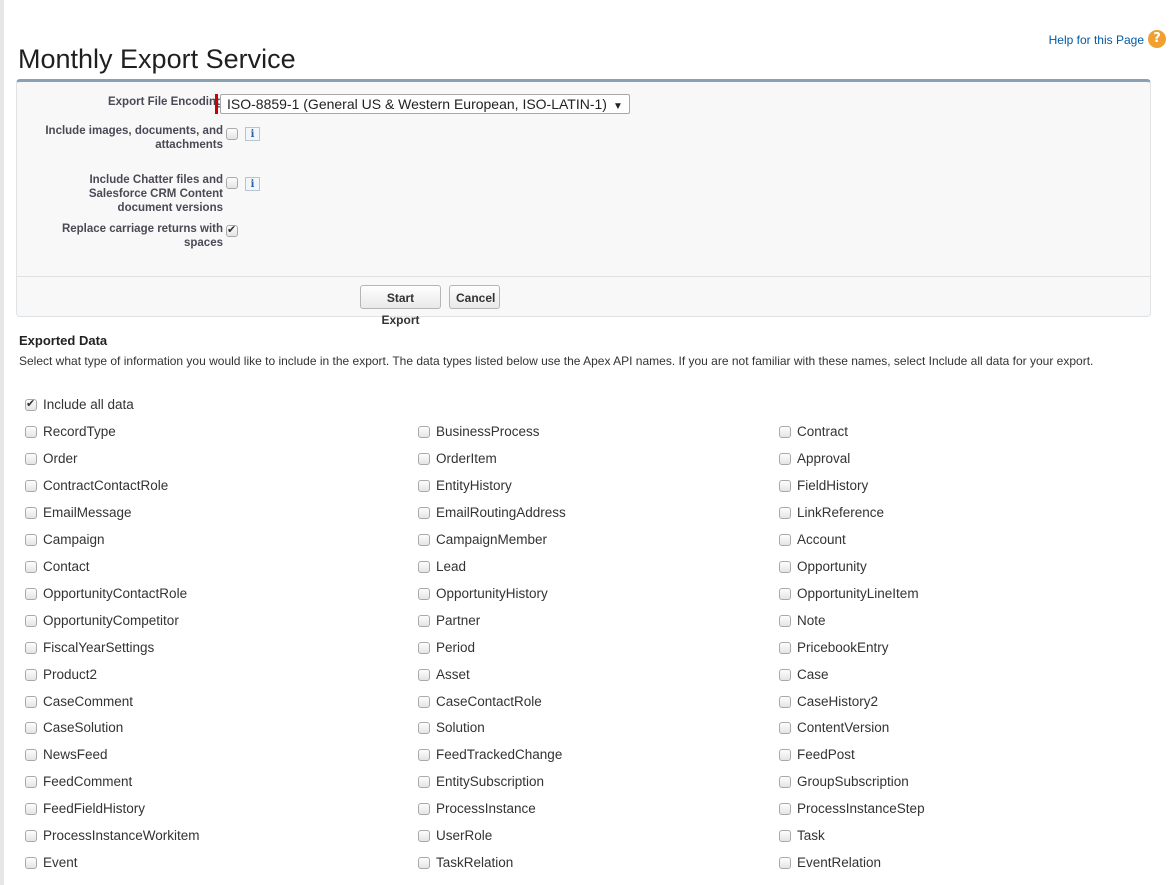  Describe the element at coordinates (453, 674) in the screenshot. I see `data-type-label: Asset` at that location.